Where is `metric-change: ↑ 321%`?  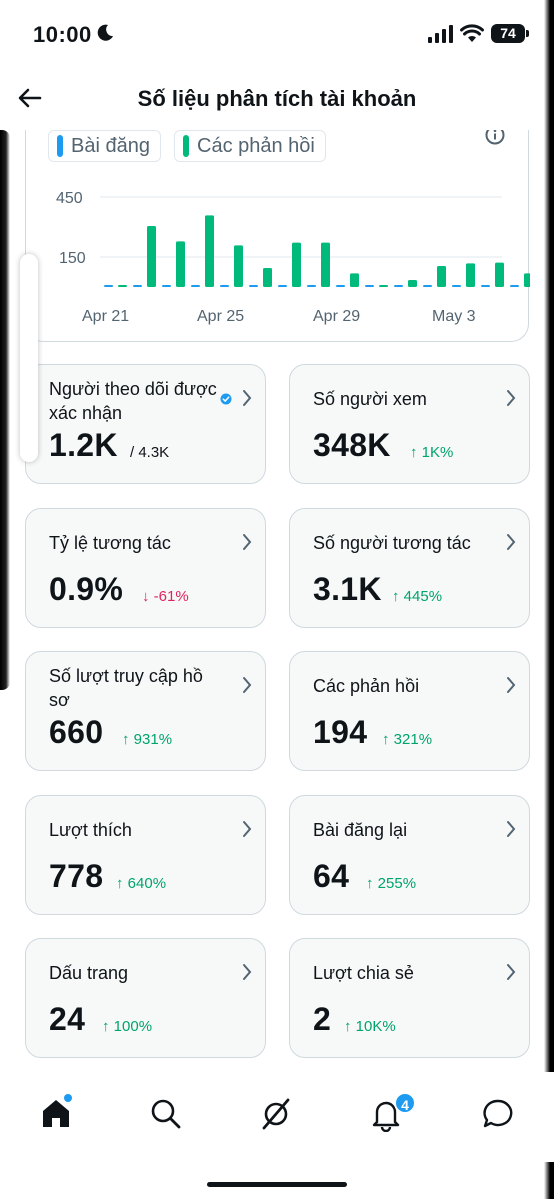
metric-change: ↑ 321% is located at coordinates (407, 739).